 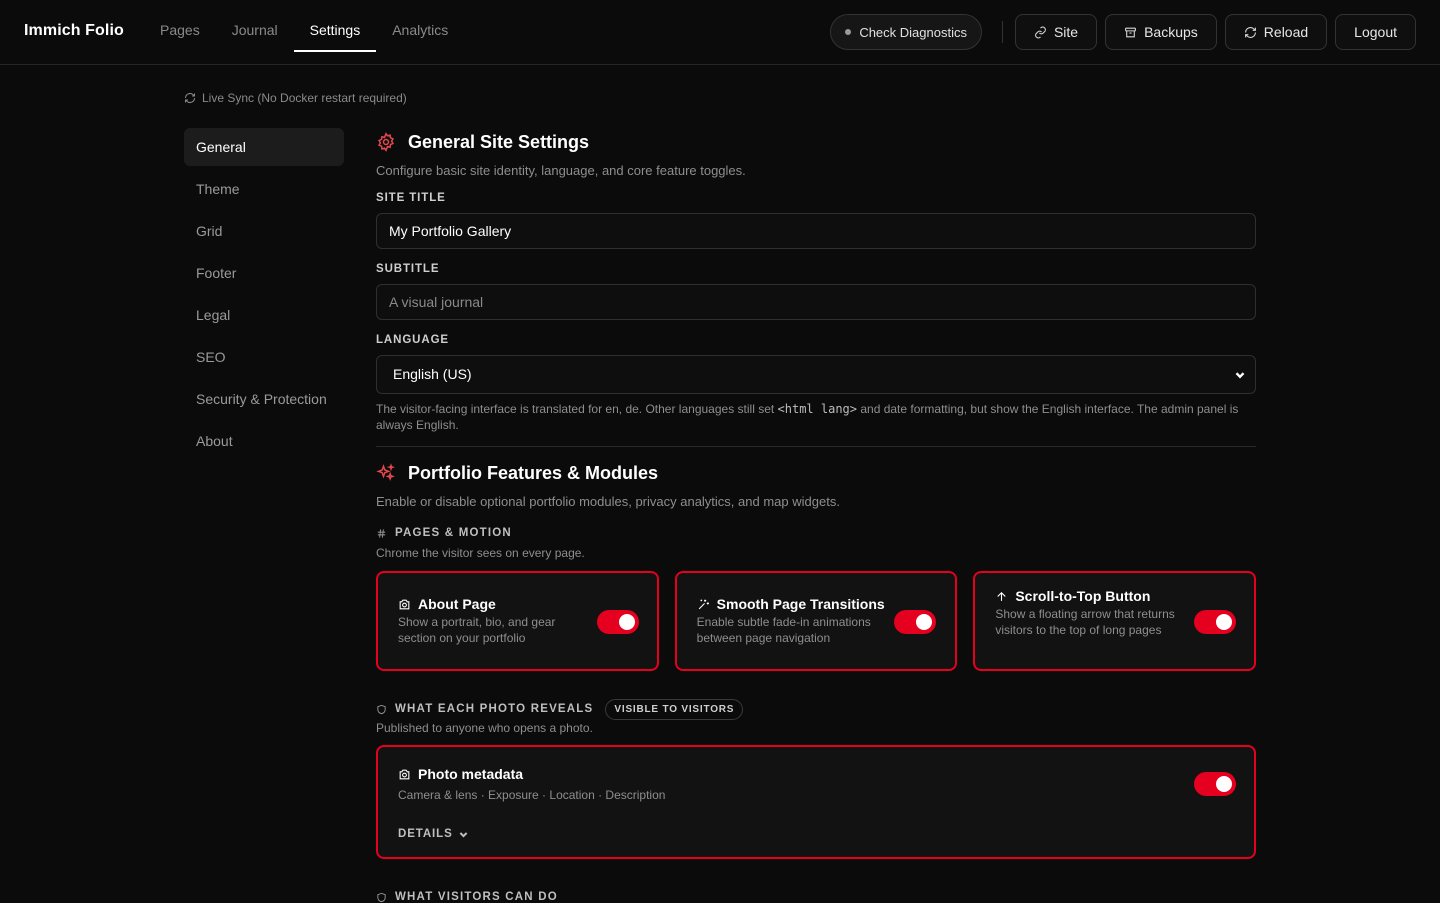 What do you see at coordinates (1286, 32) in the screenshot?
I see `reload-button-label: Reload` at bounding box center [1286, 32].